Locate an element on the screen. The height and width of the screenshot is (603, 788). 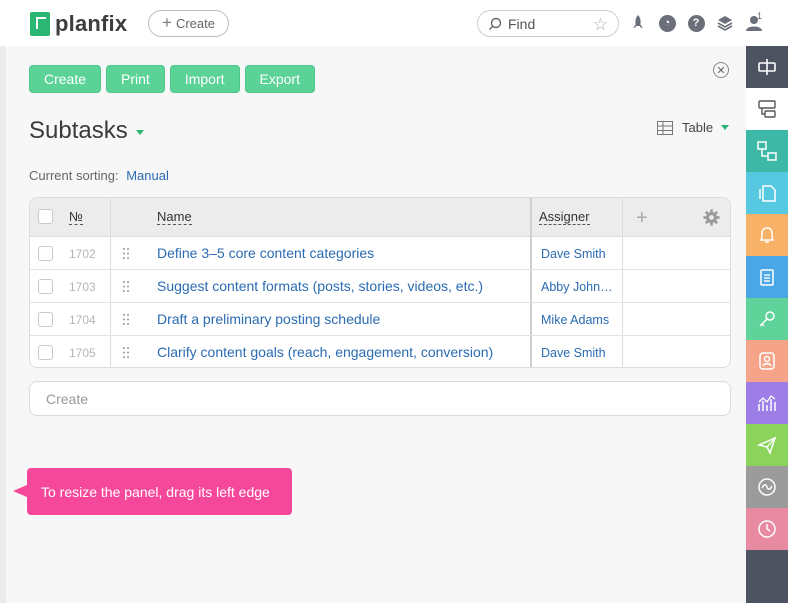
planfix-logo: planfix is located at coordinates (78, 24).